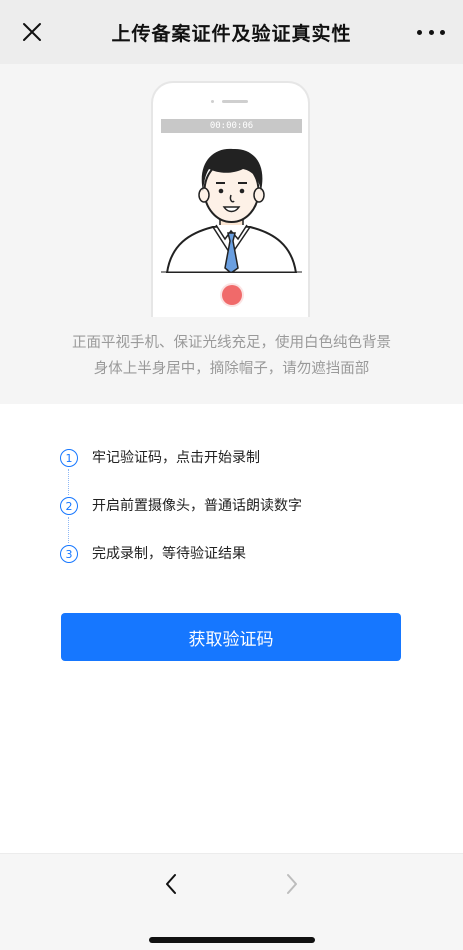 This screenshot has height=950, width=463. I want to click on step-item: 1 牢记验证码，点击开始录制, so click(240, 471).